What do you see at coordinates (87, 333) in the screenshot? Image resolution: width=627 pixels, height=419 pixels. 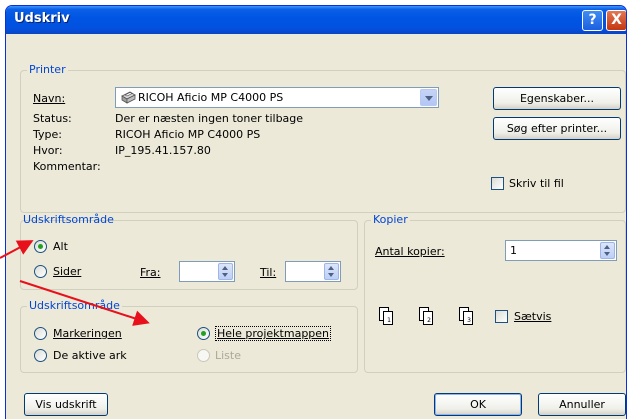 I see `selection-label: Markeringen` at bounding box center [87, 333].